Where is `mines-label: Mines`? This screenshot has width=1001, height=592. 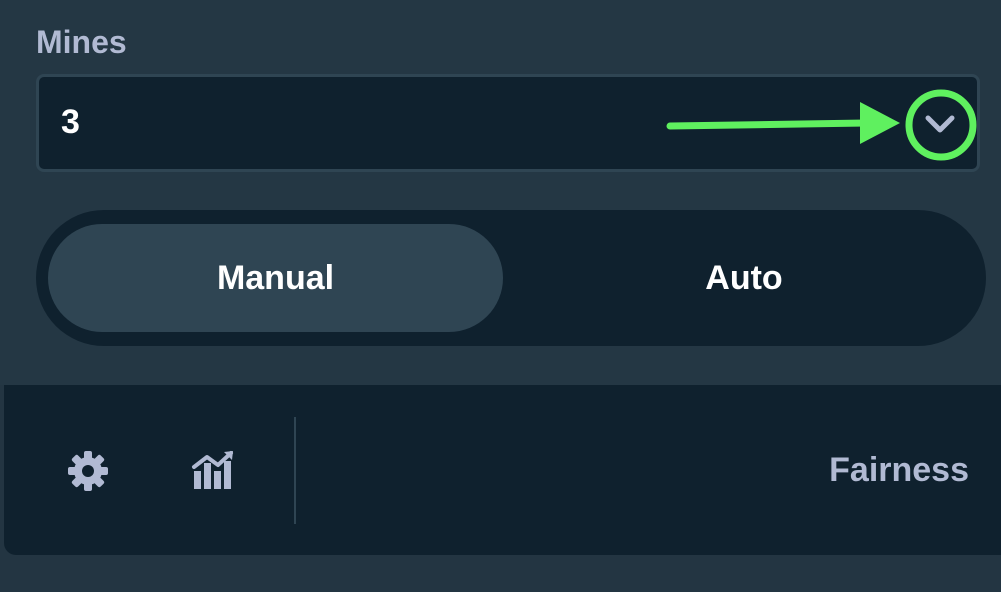
mines-label: Mines is located at coordinates (81, 42).